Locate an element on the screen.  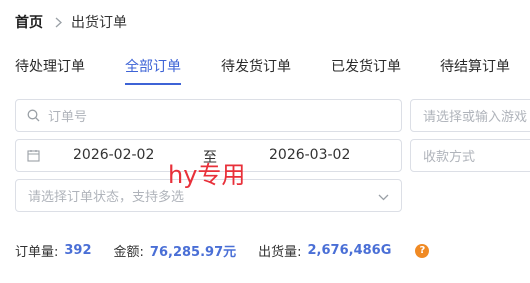
breadcrumb: 首页 出货订单 is located at coordinates (71, 22).